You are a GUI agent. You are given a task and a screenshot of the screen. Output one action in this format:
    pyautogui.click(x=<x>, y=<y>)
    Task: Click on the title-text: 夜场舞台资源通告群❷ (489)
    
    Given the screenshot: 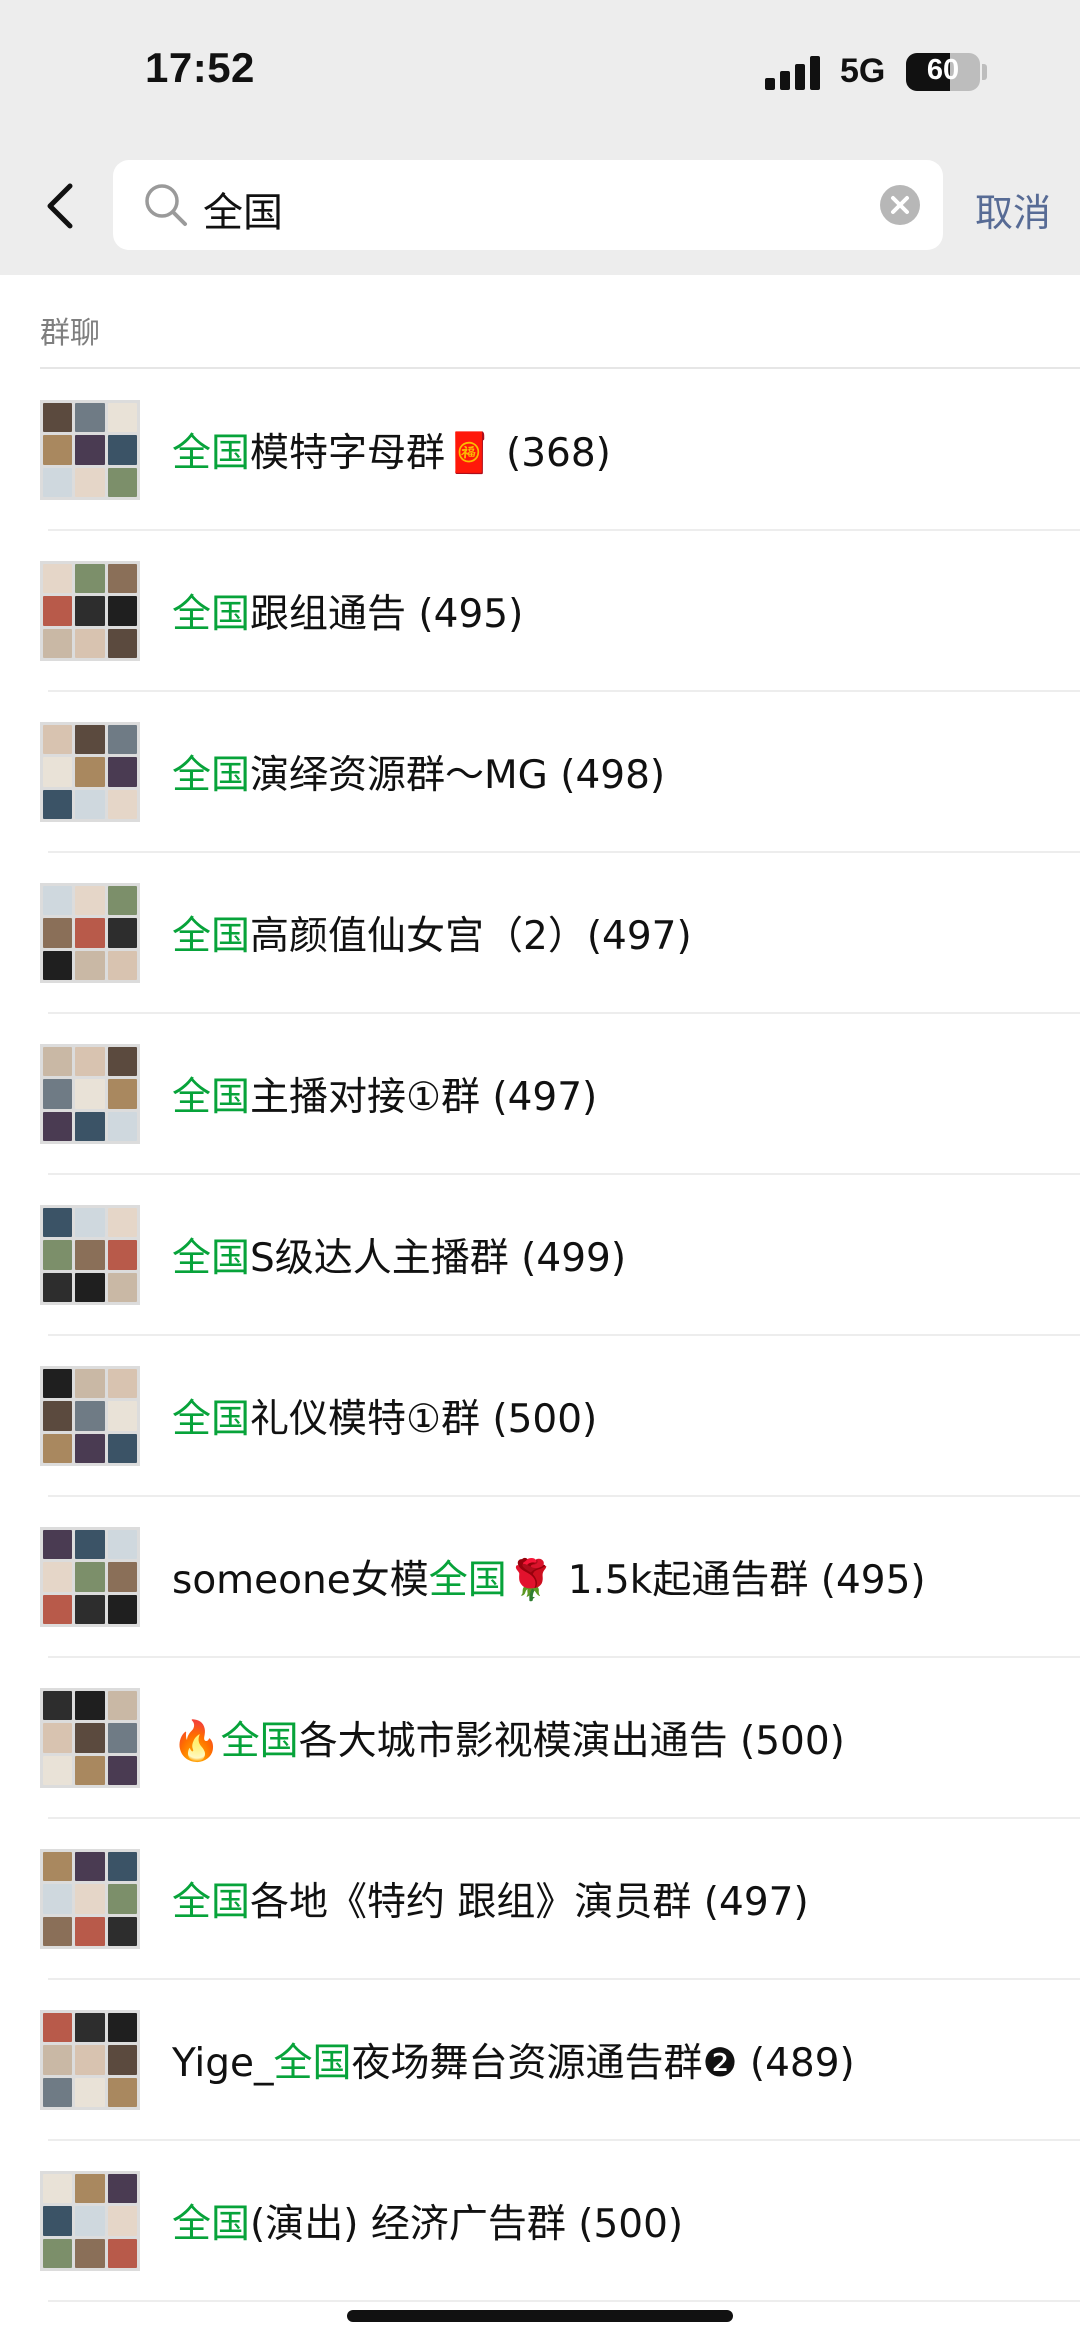 What is the action you would take?
    pyautogui.click(x=603, y=2063)
    